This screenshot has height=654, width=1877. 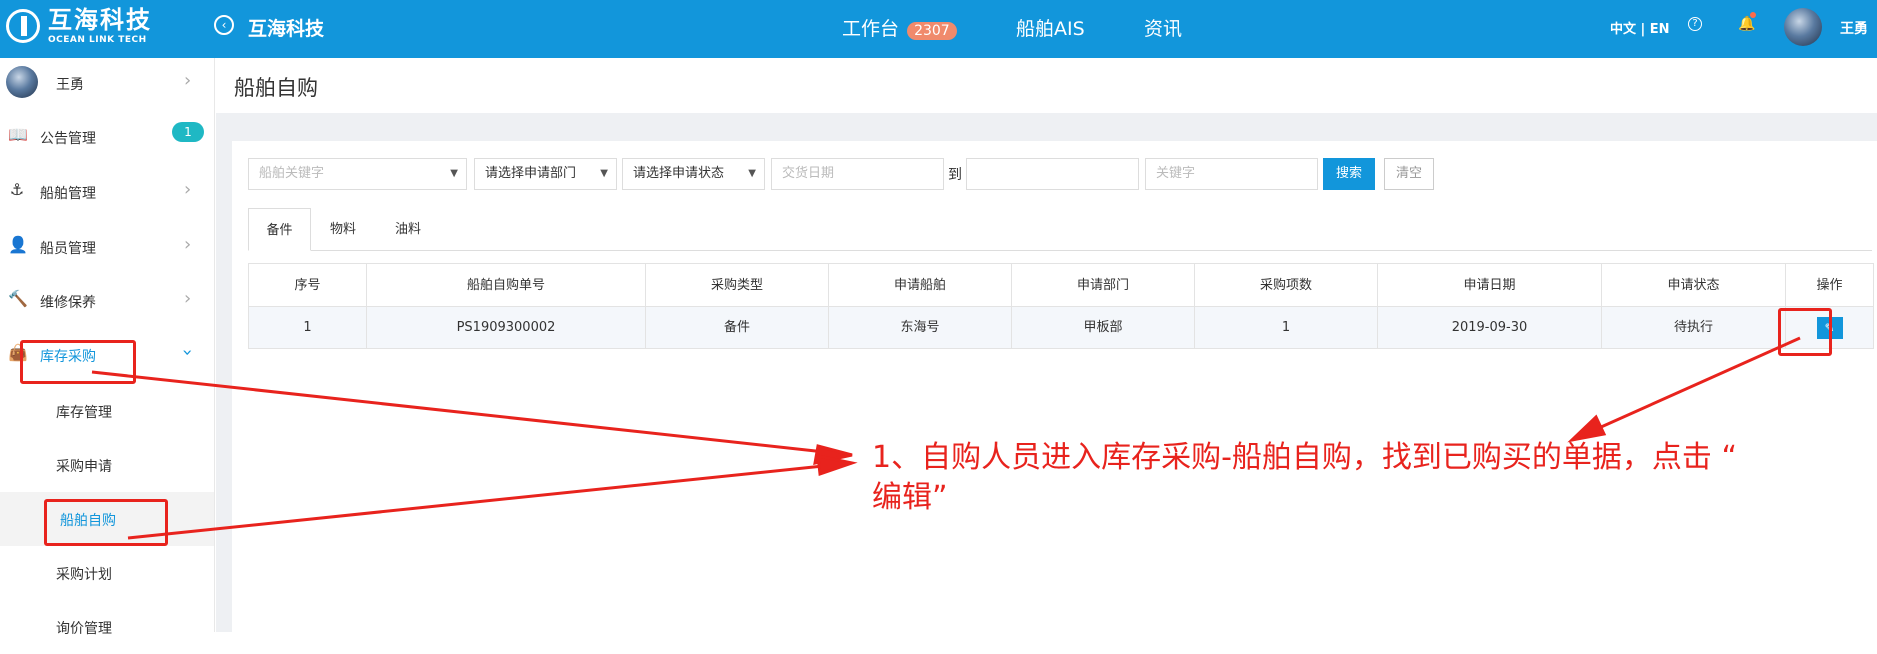 I want to click on annotation-line-1: 1、自购人员进入库存采购-船舶自购，找到已购买的单据，点击 “, so click(x=1304, y=457).